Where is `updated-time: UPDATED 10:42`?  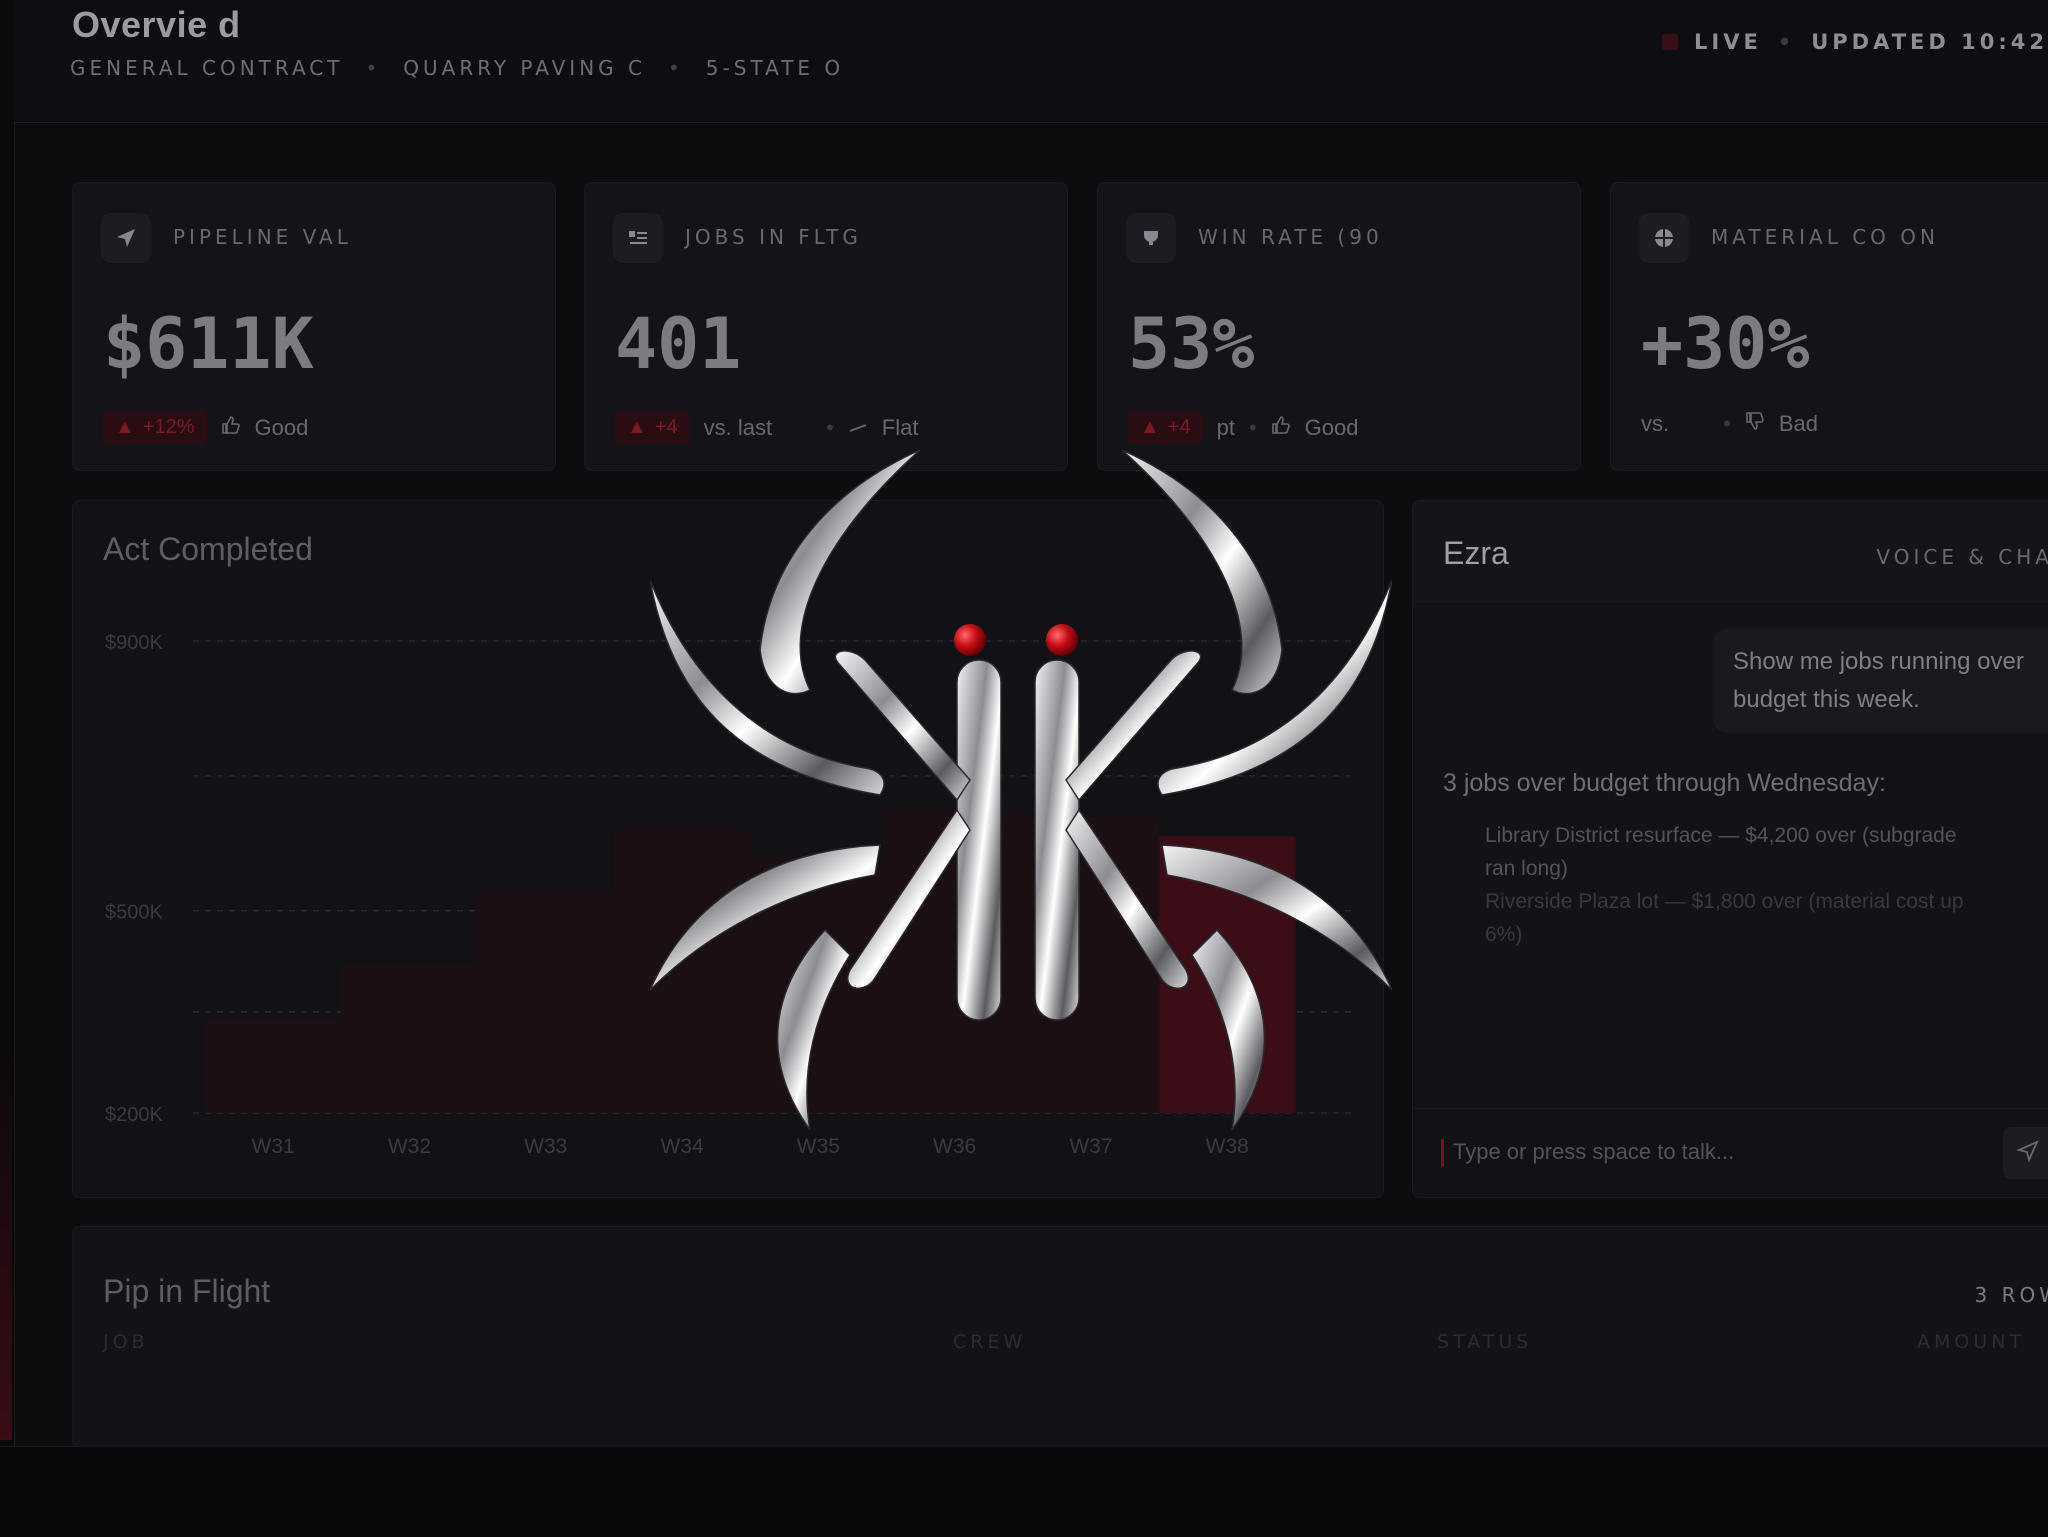
updated-time: UPDATED 10:42 is located at coordinates (1929, 42).